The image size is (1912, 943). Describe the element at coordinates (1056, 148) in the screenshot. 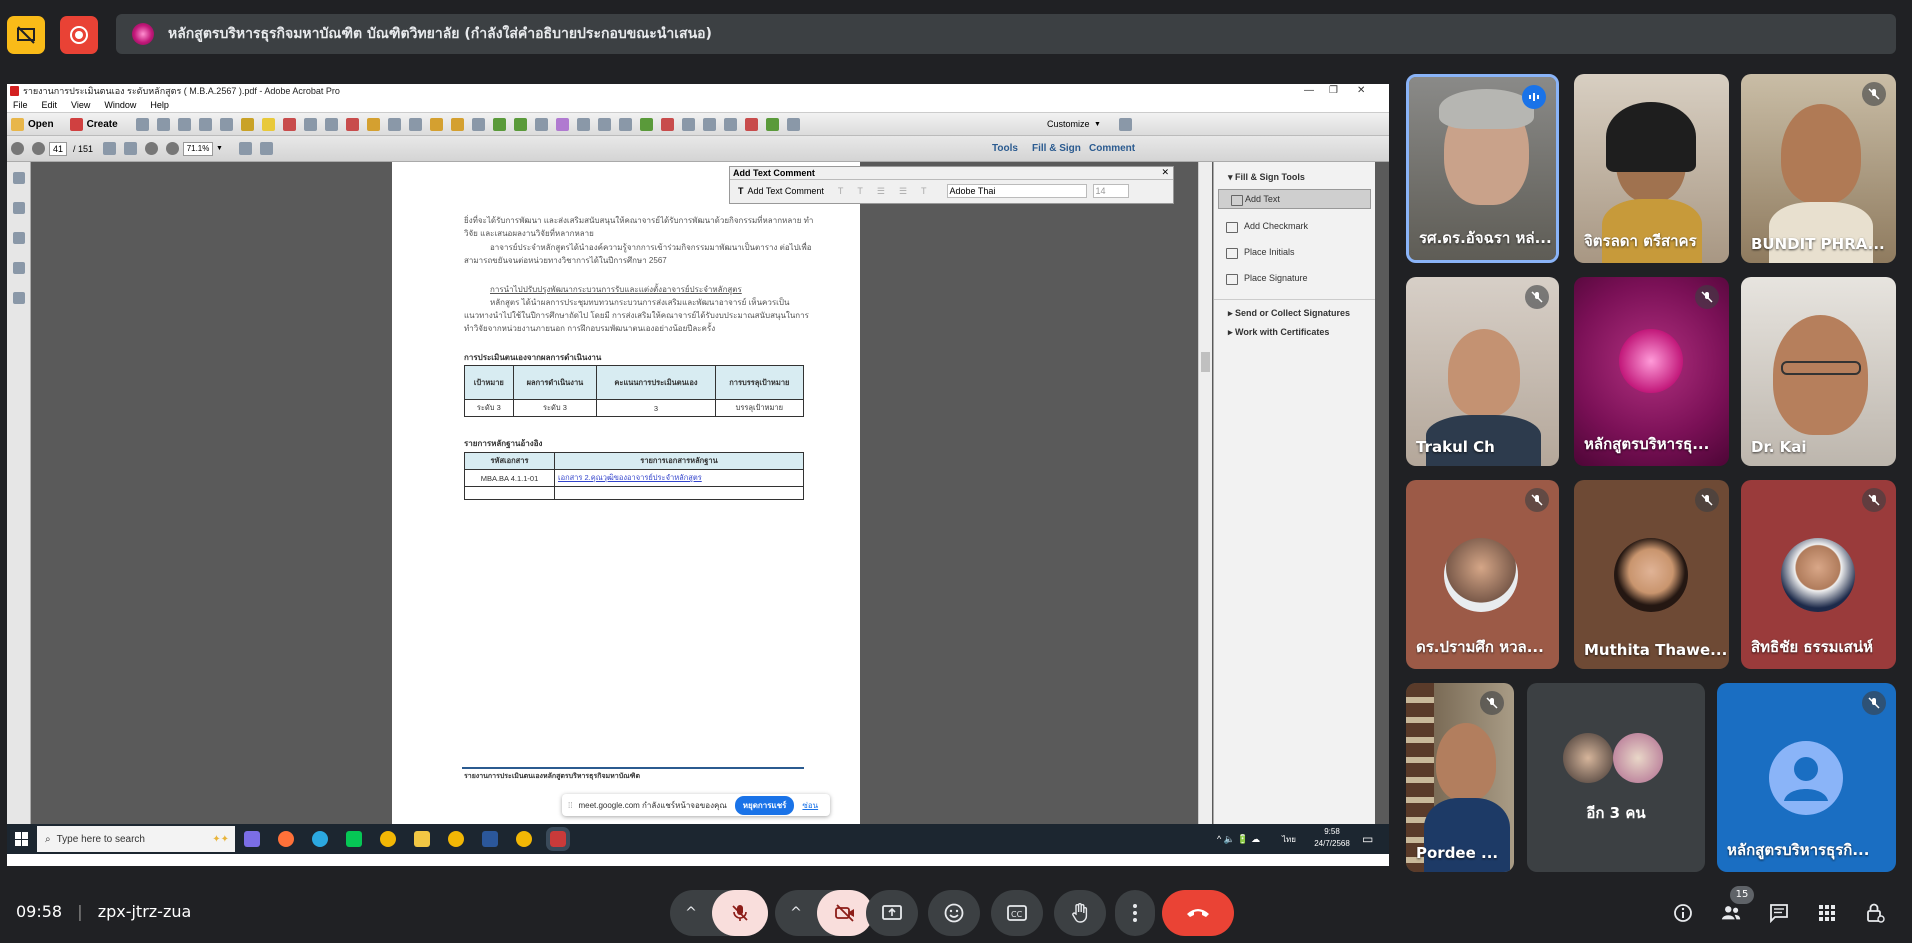

I see `tab-fill-sign: Fill & Sign` at that location.